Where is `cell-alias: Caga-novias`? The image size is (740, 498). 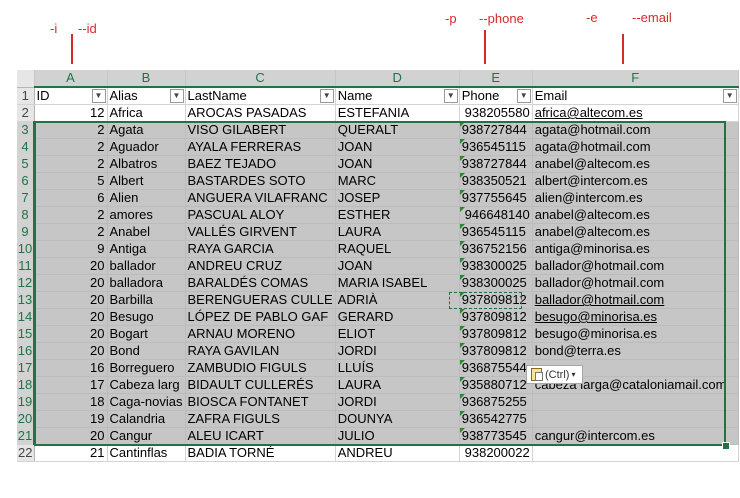
cell-alias: Caga-novias is located at coordinates (146, 402).